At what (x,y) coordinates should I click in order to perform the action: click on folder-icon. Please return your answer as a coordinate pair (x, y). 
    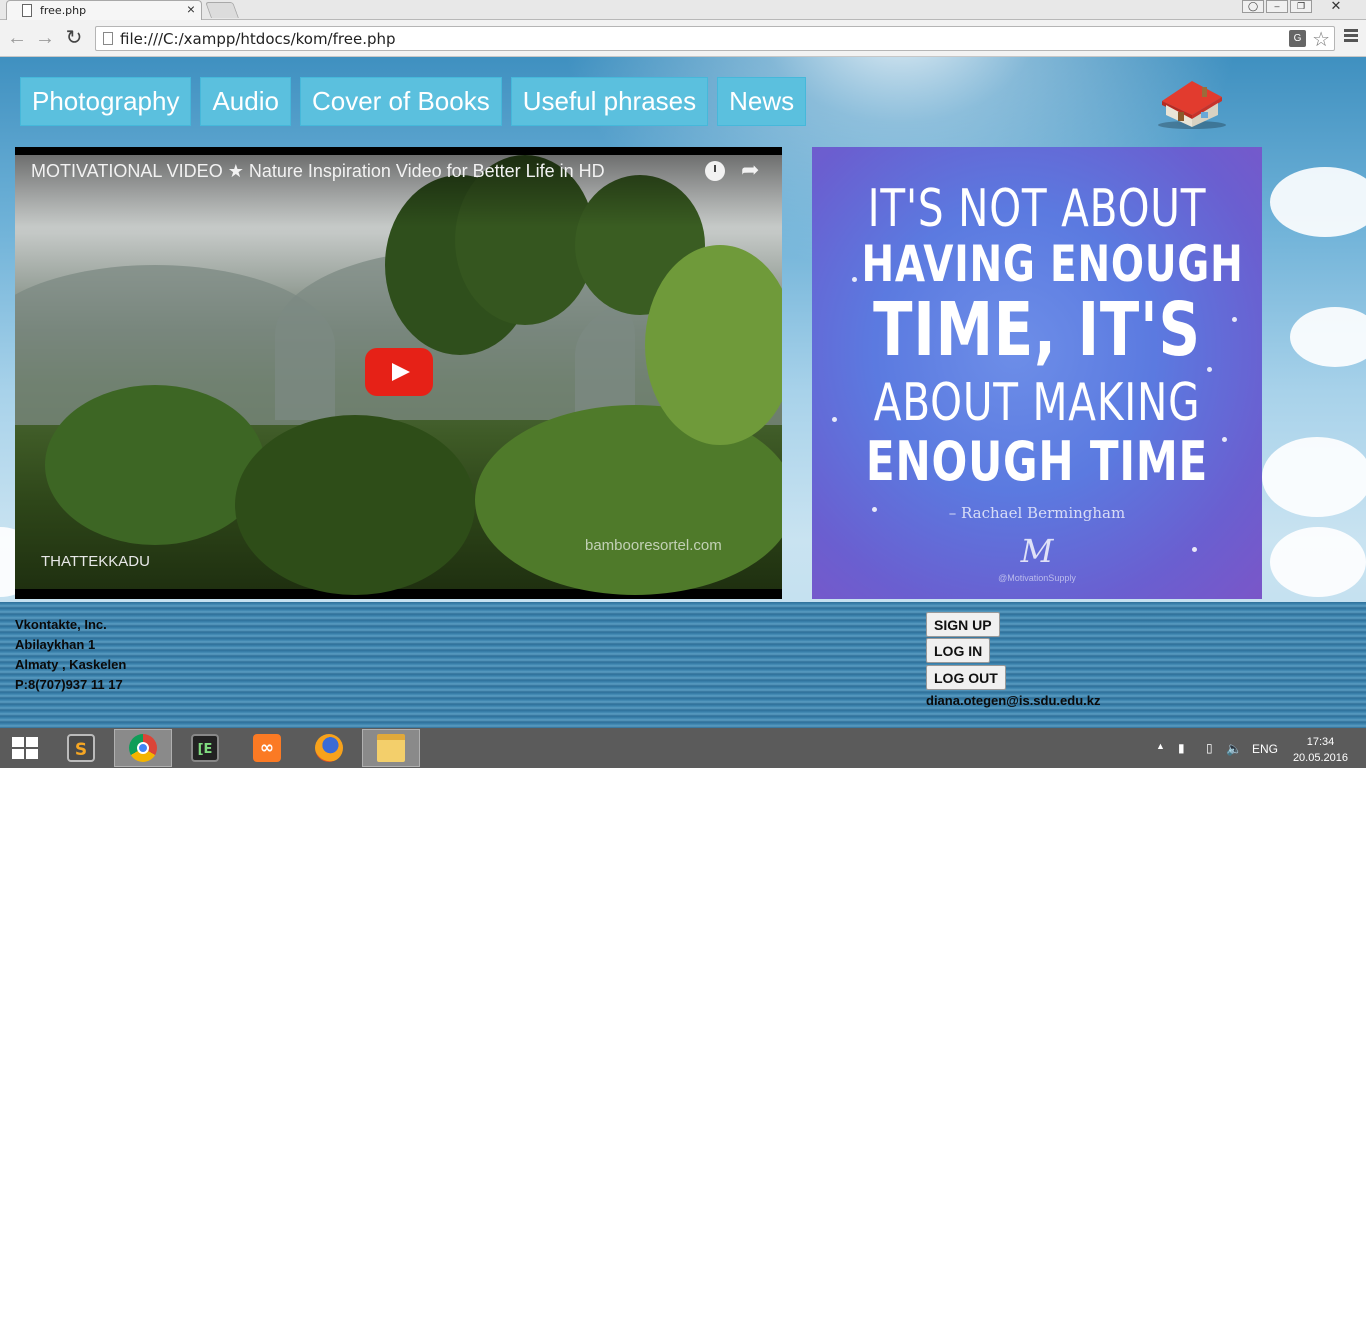
    Looking at the image, I should click on (391, 748).